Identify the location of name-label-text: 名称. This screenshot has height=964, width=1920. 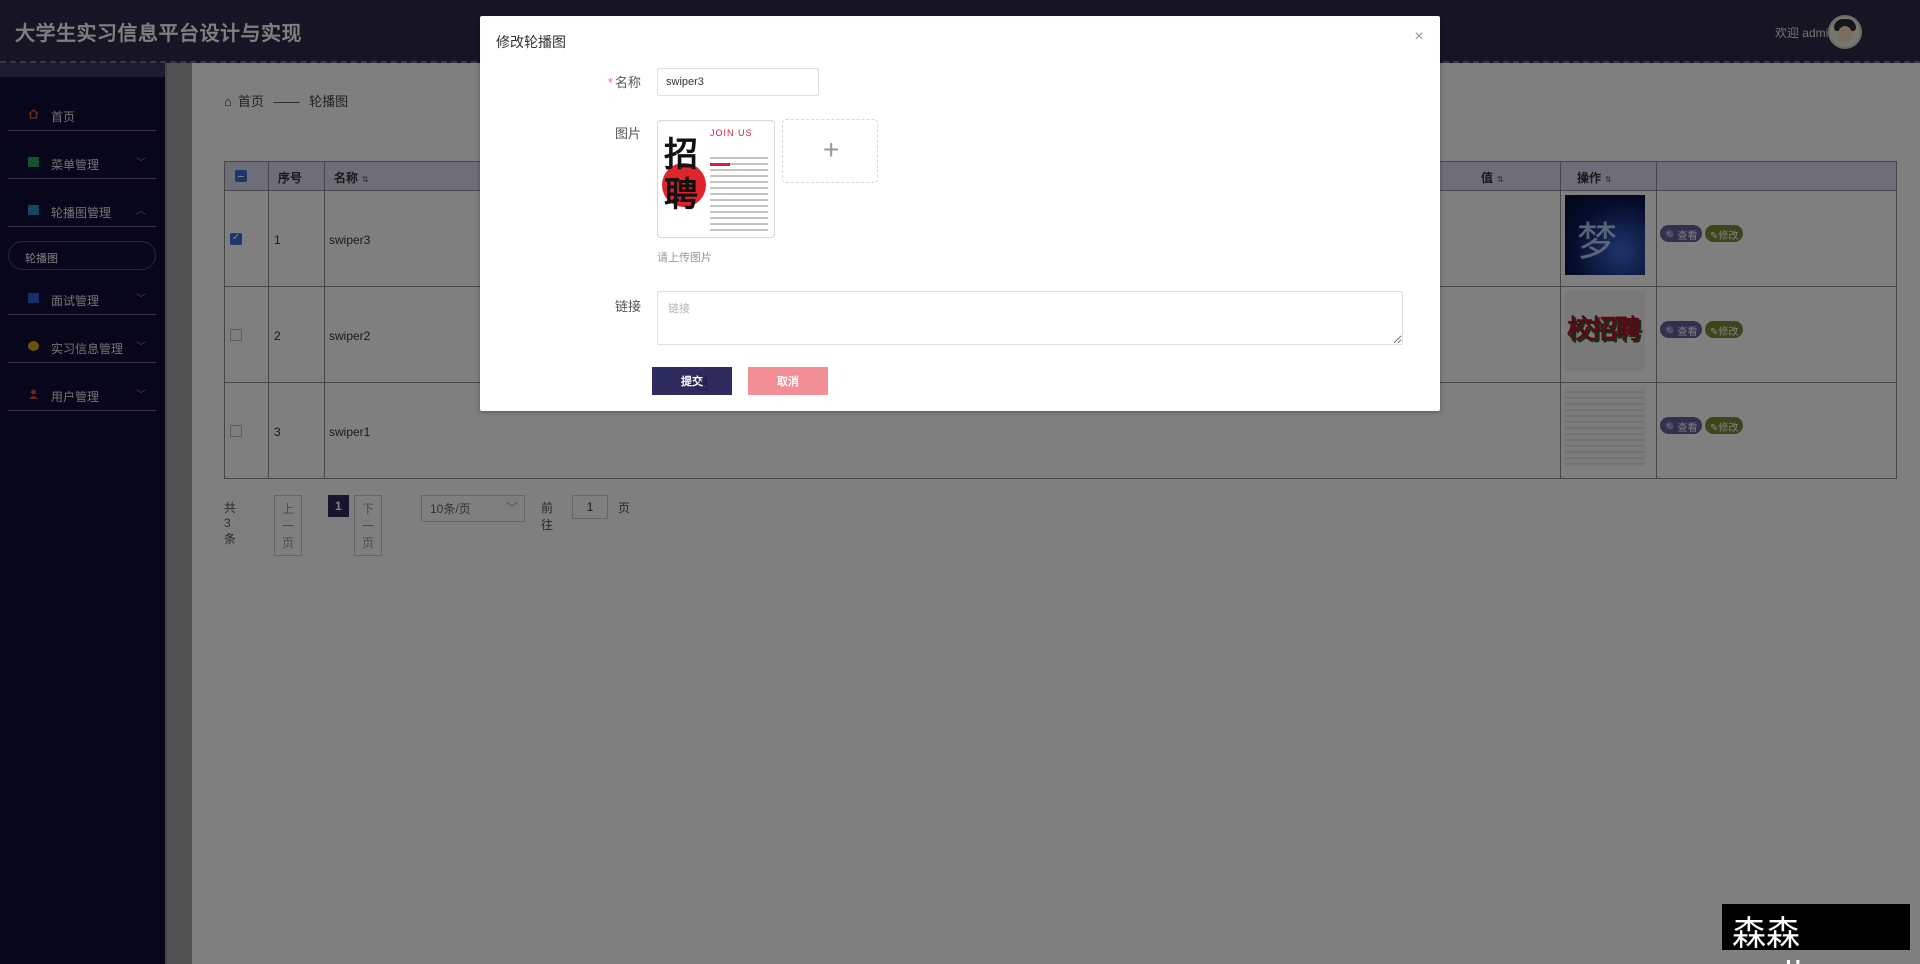
(627, 82).